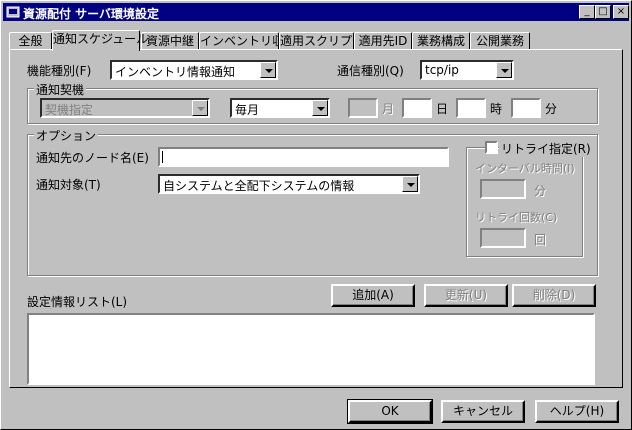 This screenshot has width=632, height=430. Describe the element at coordinates (289, 184) in the screenshot. I see `target-select: 自システムと全配下システムの情報` at that location.